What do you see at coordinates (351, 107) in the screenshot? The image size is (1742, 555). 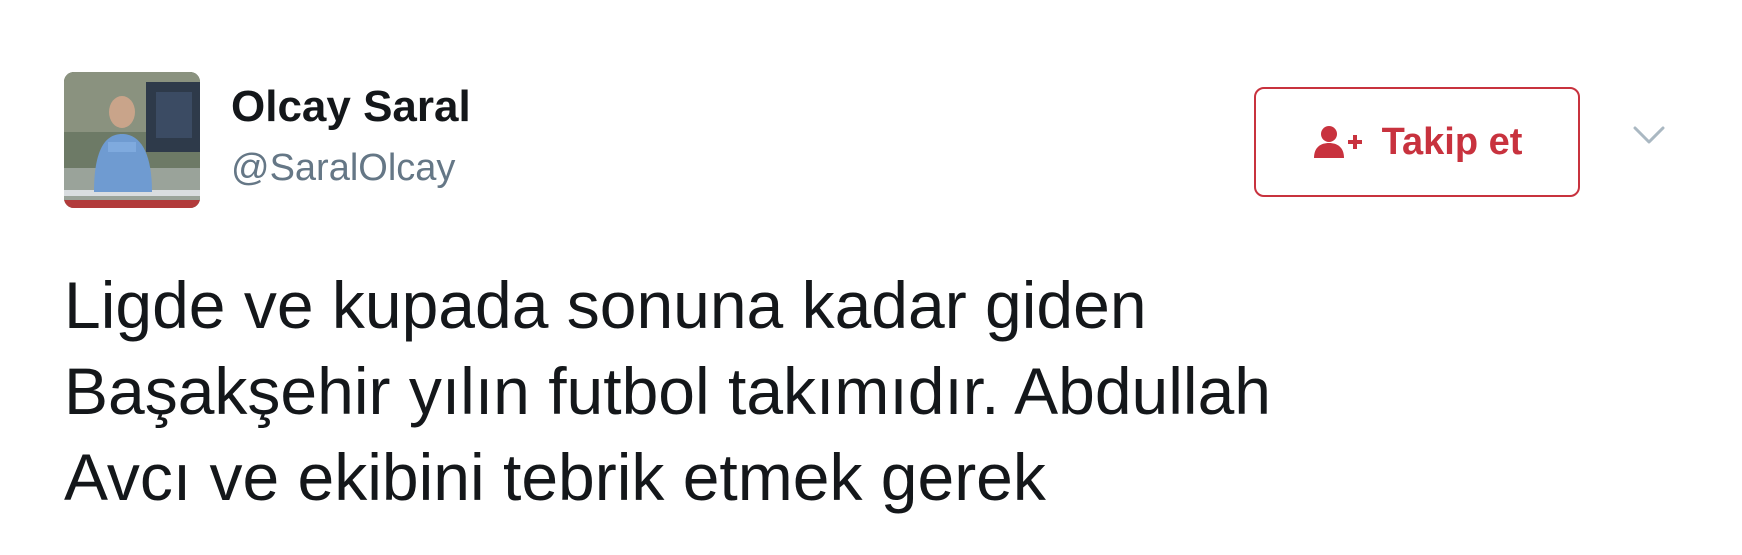 I see `user-name: Olcay Saral` at bounding box center [351, 107].